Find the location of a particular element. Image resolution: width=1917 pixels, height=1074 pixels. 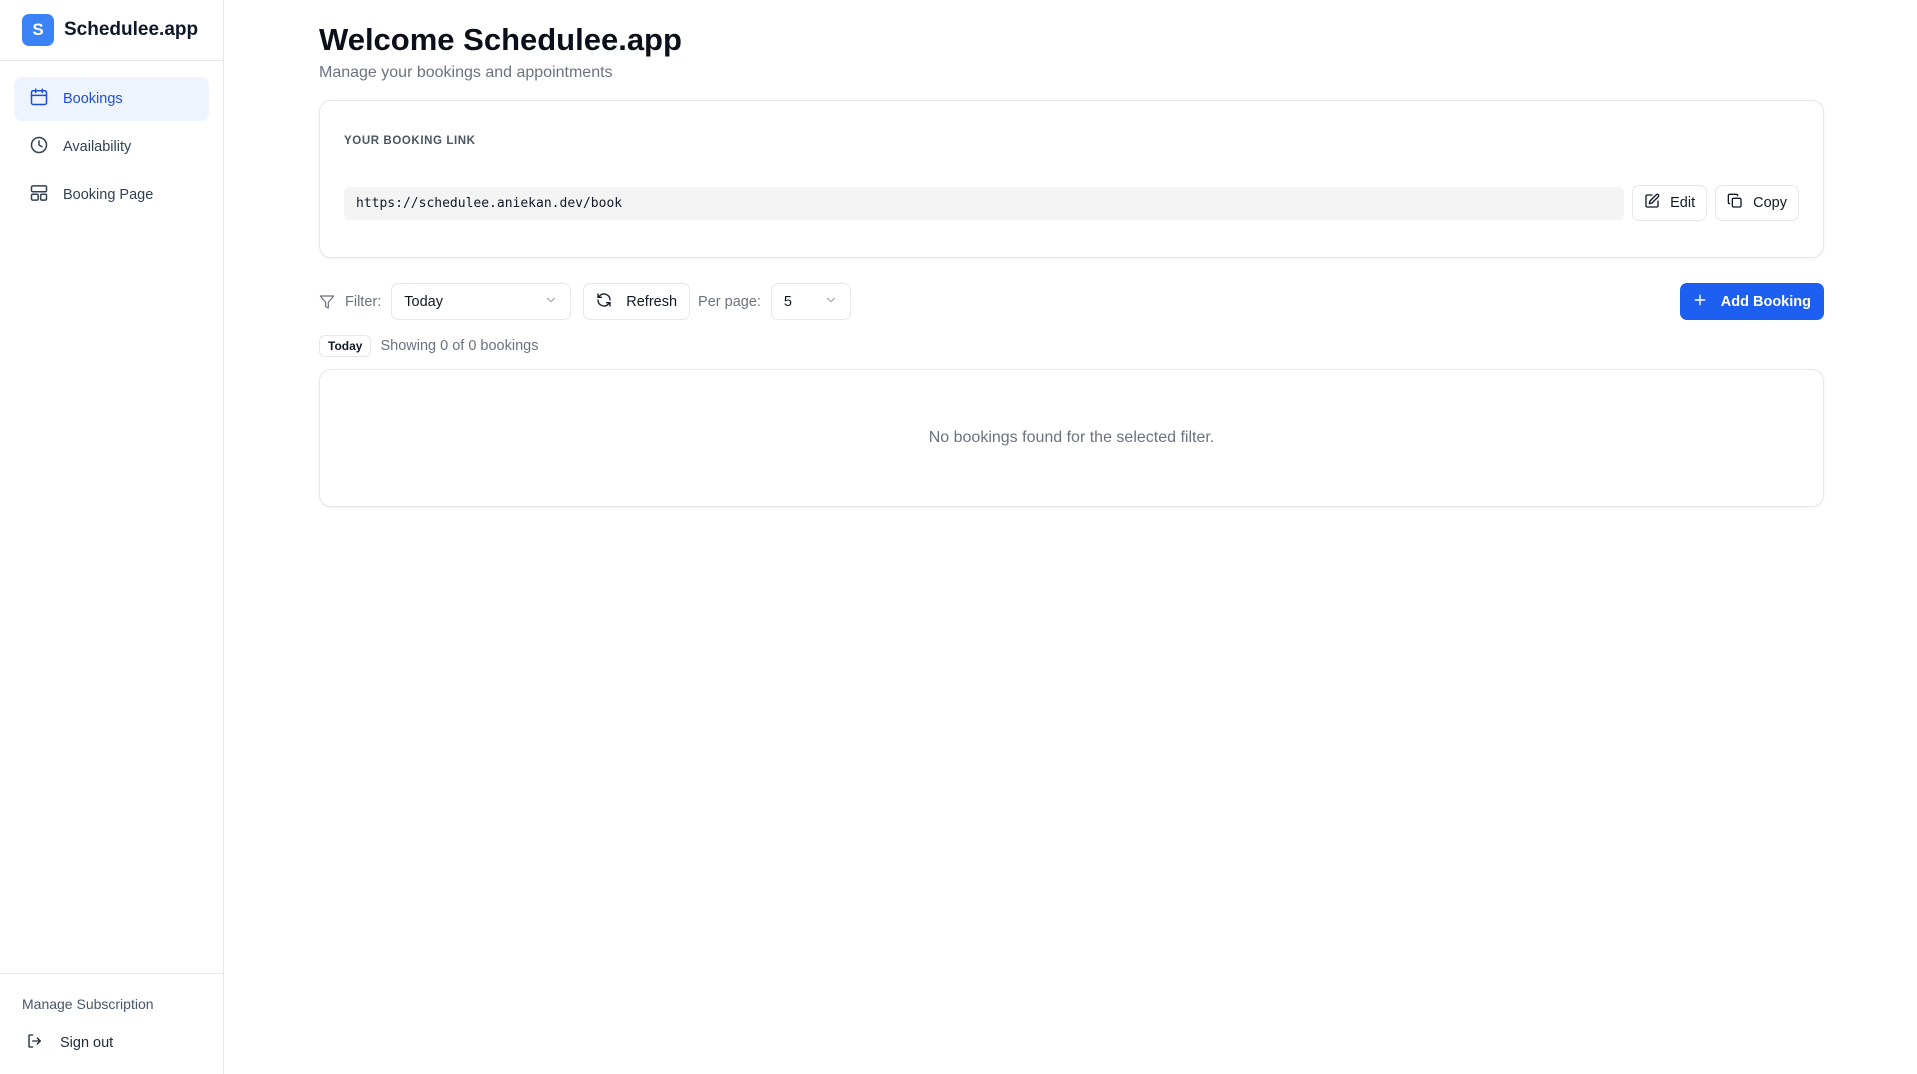

booking-link-row: https://schedulee.aniekan.dev/book Edit is located at coordinates (1071, 203).